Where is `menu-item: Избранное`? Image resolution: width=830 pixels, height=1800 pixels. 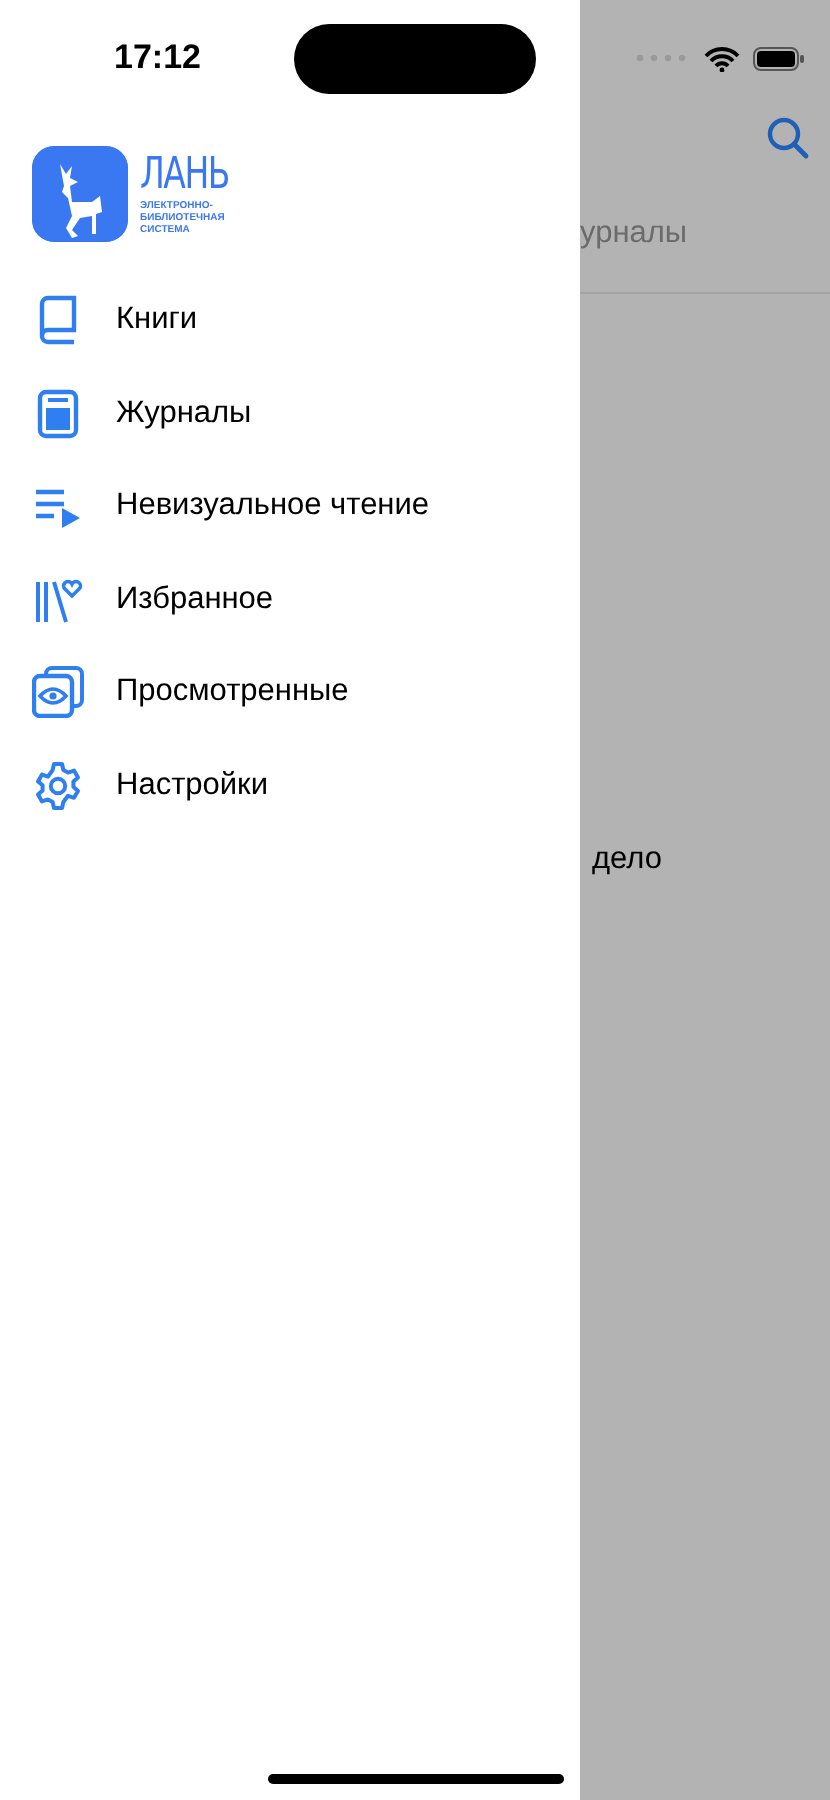
menu-item: Избранное is located at coordinates (290, 599).